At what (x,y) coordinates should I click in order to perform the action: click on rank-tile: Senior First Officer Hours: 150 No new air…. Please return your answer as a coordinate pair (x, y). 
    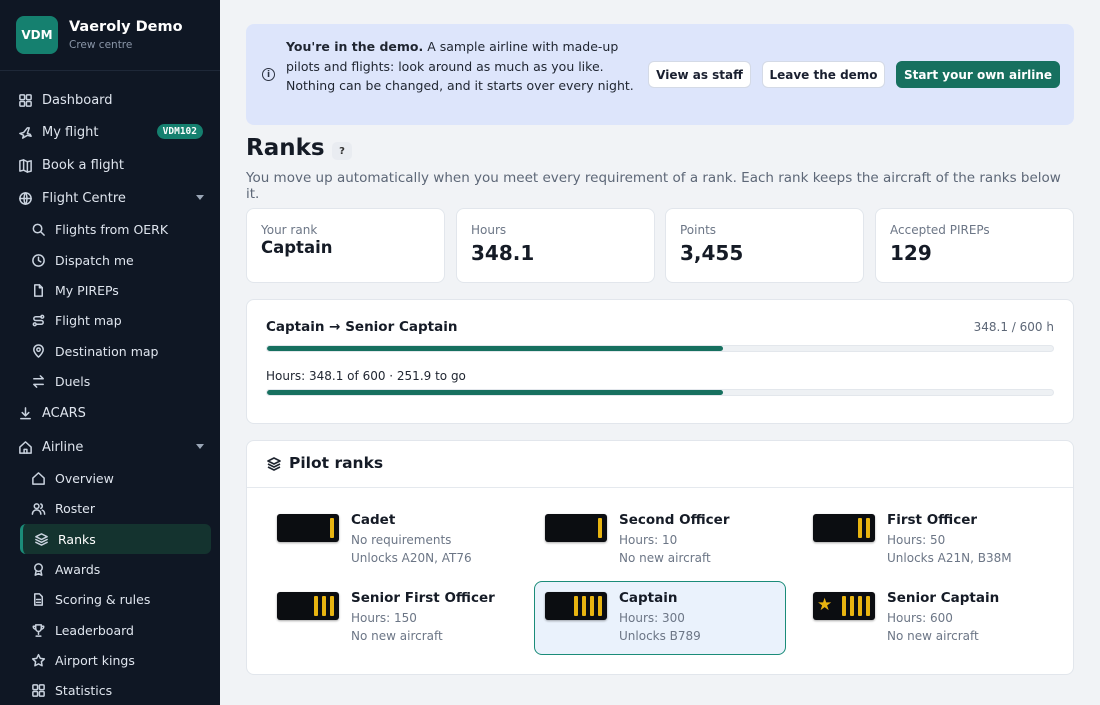
    Looking at the image, I should click on (393, 619).